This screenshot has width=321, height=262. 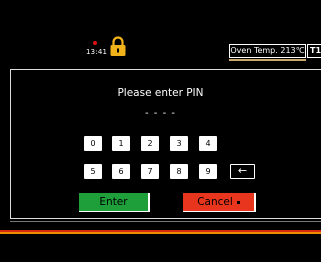 I want to click on key-5: 5, so click(x=93, y=171).